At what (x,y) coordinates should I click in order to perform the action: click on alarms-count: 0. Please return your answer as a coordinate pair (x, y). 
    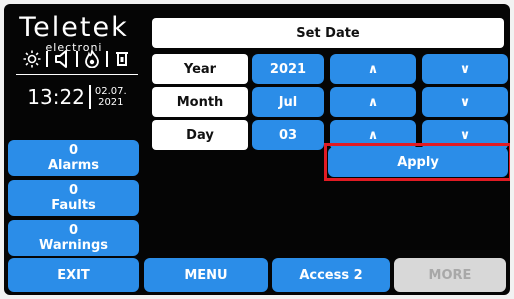
    Looking at the image, I should click on (73, 150).